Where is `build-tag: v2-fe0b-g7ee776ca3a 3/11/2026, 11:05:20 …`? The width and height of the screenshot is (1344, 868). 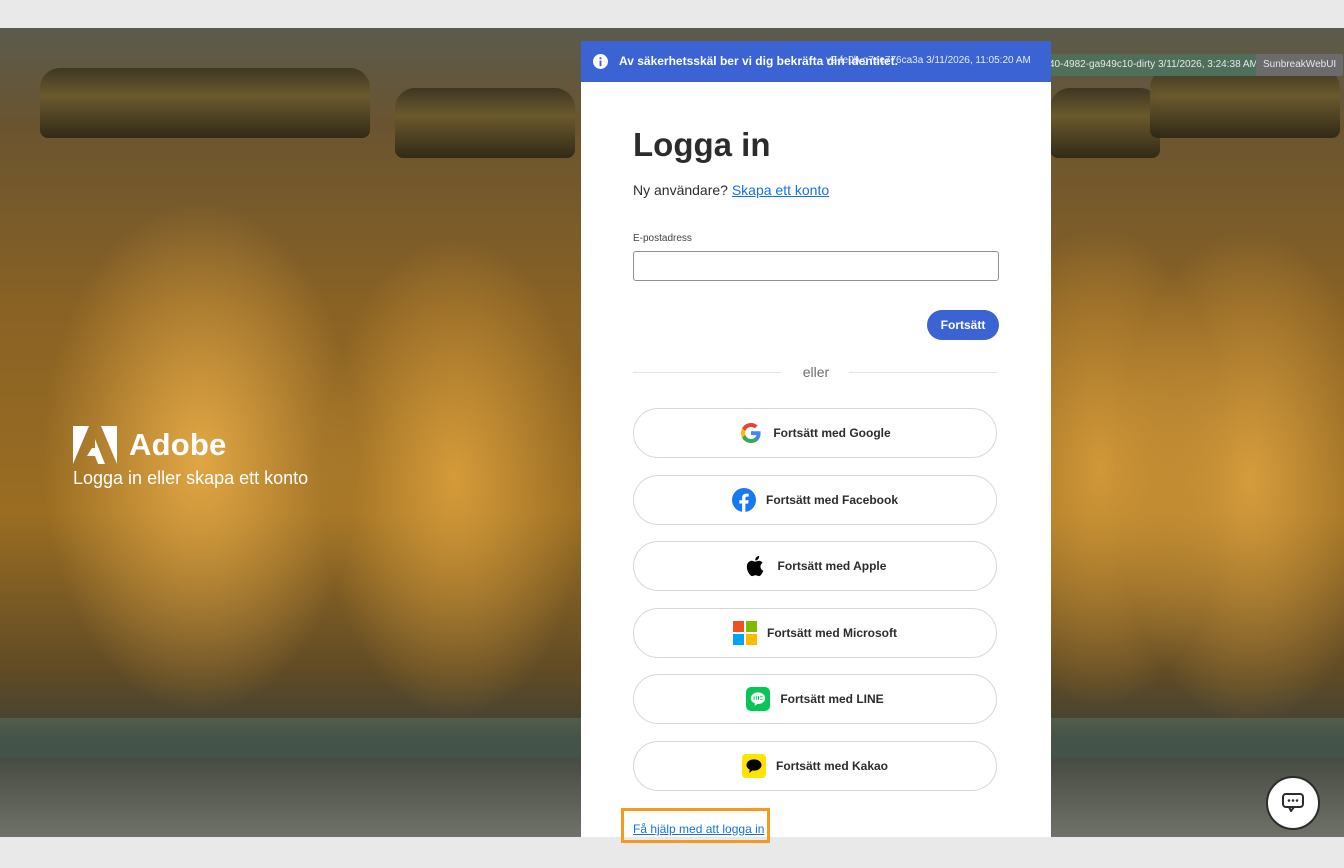
build-tag: v2-fe0b-g7ee776ca3a 3/11/2026, 11:05:20 … is located at coordinates (928, 60).